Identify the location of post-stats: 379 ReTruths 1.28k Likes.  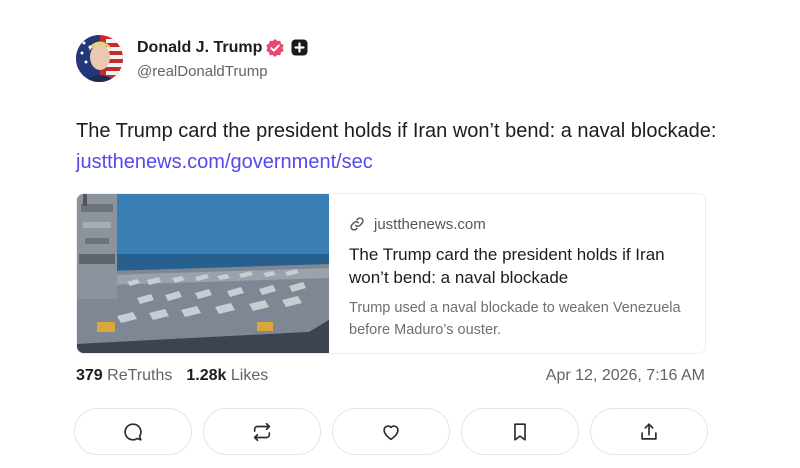
(172, 376).